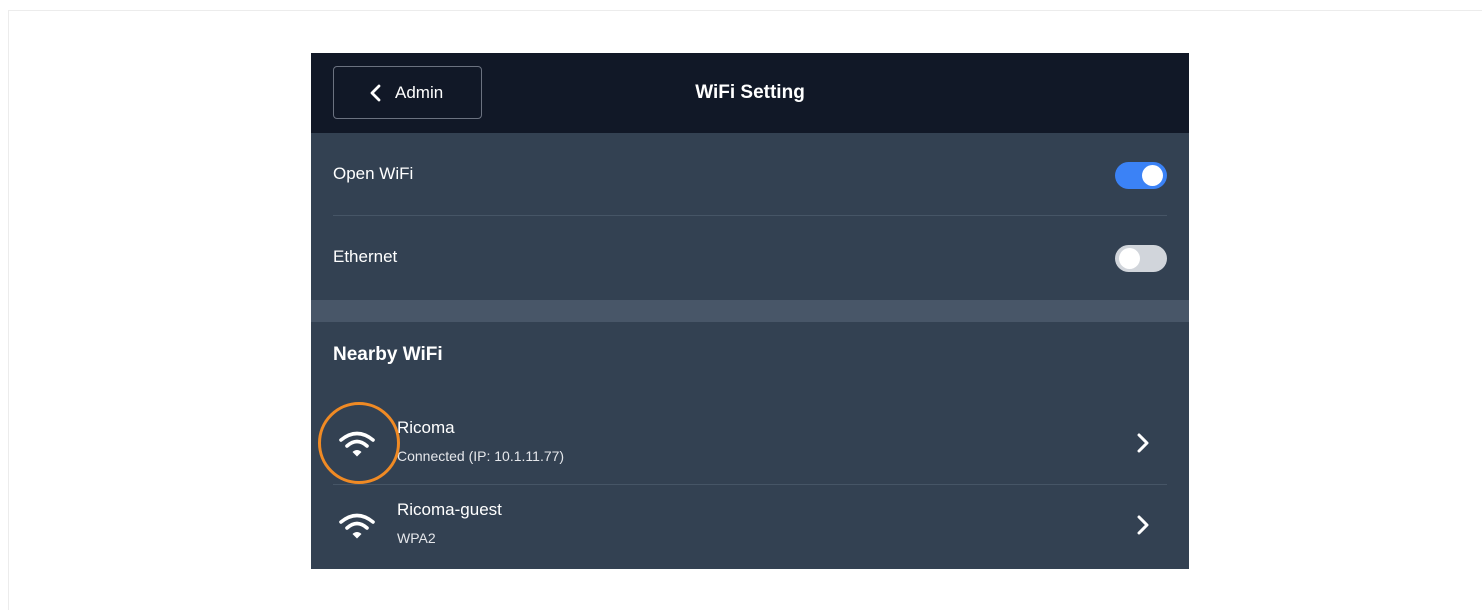 Image resolution: width=1484 pixels, height=610 pixels. I want to click on network-status: Connected (IP: 10.1.11.77), so click(481, 456).